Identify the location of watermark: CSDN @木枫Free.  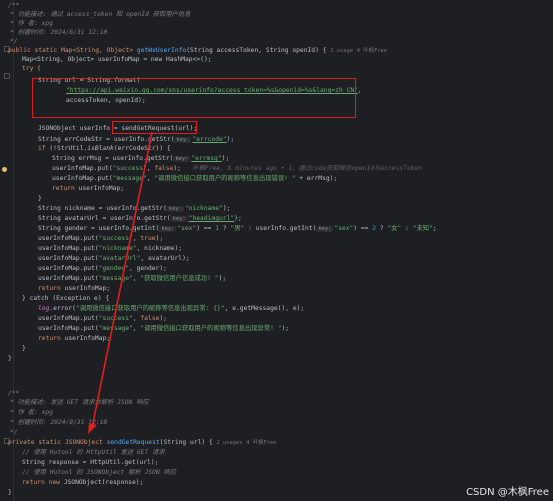
(507, 492).